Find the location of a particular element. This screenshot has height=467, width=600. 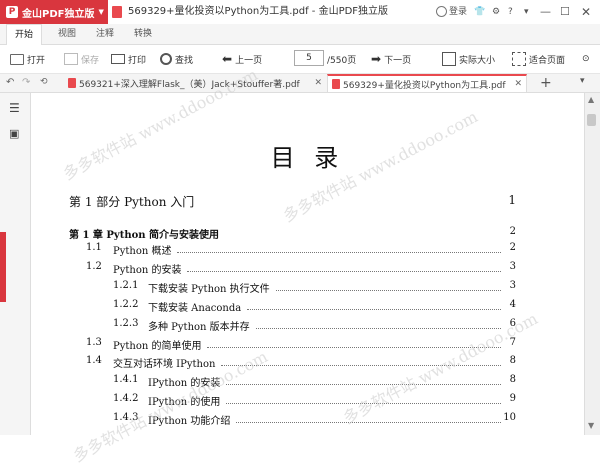

toc-entry: 1.4.2 IPython 的使用 9 is located at coordinates (307, 401).